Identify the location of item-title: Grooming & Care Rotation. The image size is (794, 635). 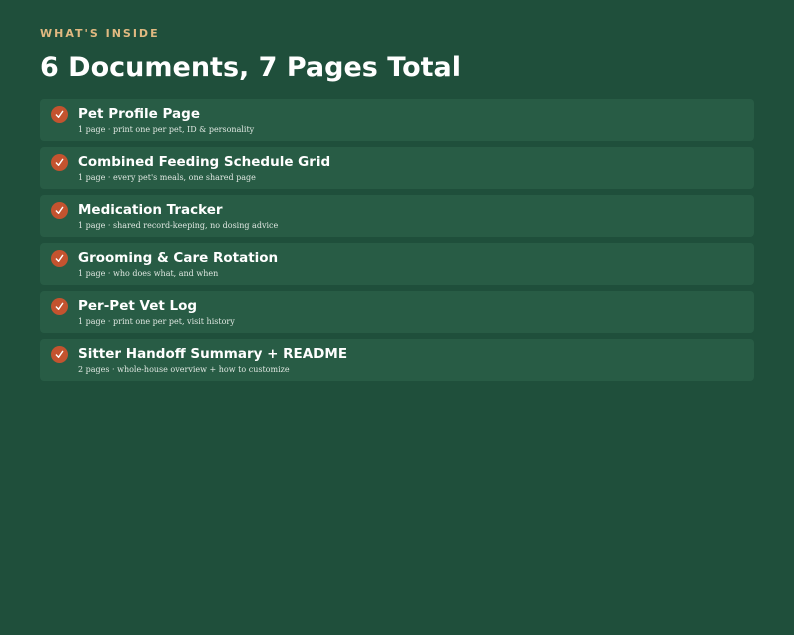
(178, 258).